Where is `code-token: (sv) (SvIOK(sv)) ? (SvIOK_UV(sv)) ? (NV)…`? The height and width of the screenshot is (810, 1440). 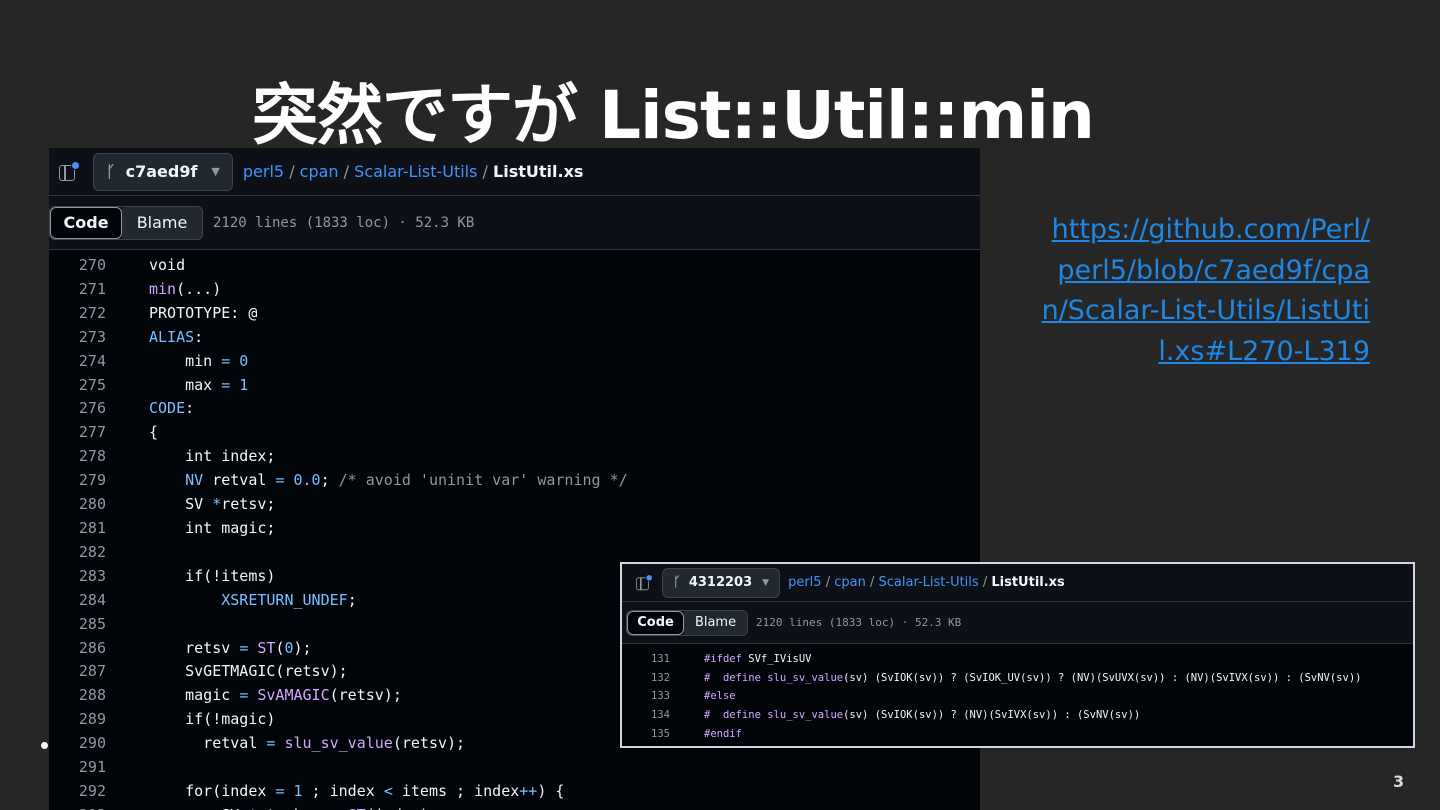
code-token: (sv) (SvIOK(sv)) ? (SvIOK_UV(sv)) ? (NV)… is located at coordinates (1102, 677).